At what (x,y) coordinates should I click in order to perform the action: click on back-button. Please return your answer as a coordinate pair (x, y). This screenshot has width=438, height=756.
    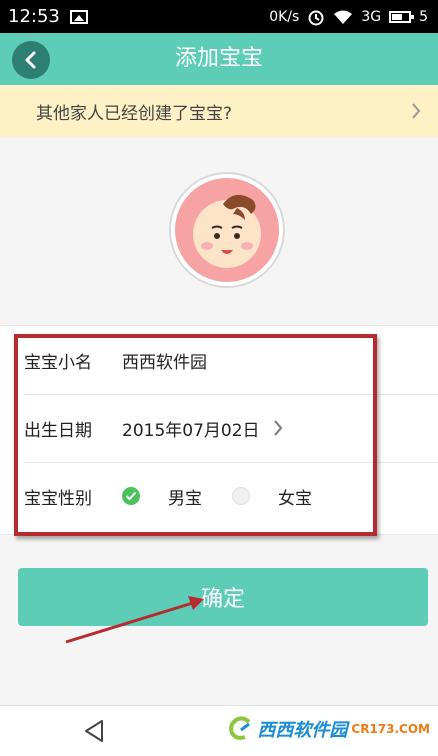
    Looking at the image, I should click on (31, 60).